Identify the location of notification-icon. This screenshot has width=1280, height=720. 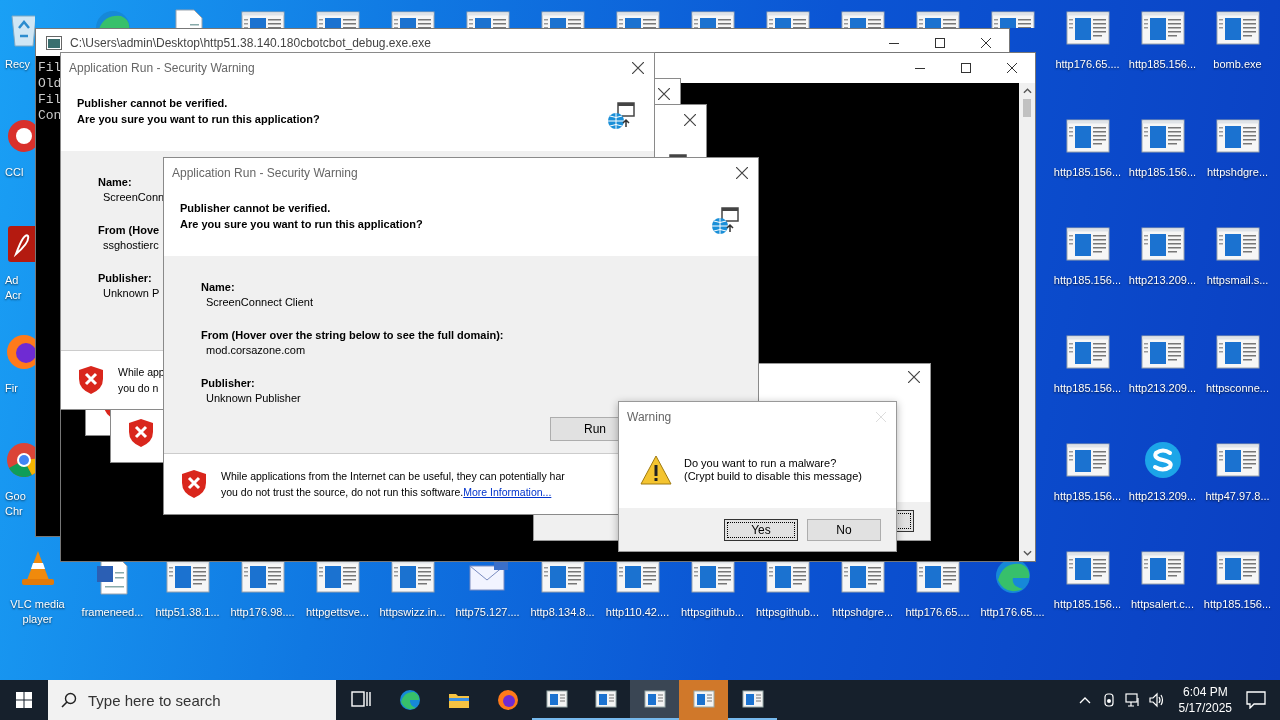
(1256, 700).